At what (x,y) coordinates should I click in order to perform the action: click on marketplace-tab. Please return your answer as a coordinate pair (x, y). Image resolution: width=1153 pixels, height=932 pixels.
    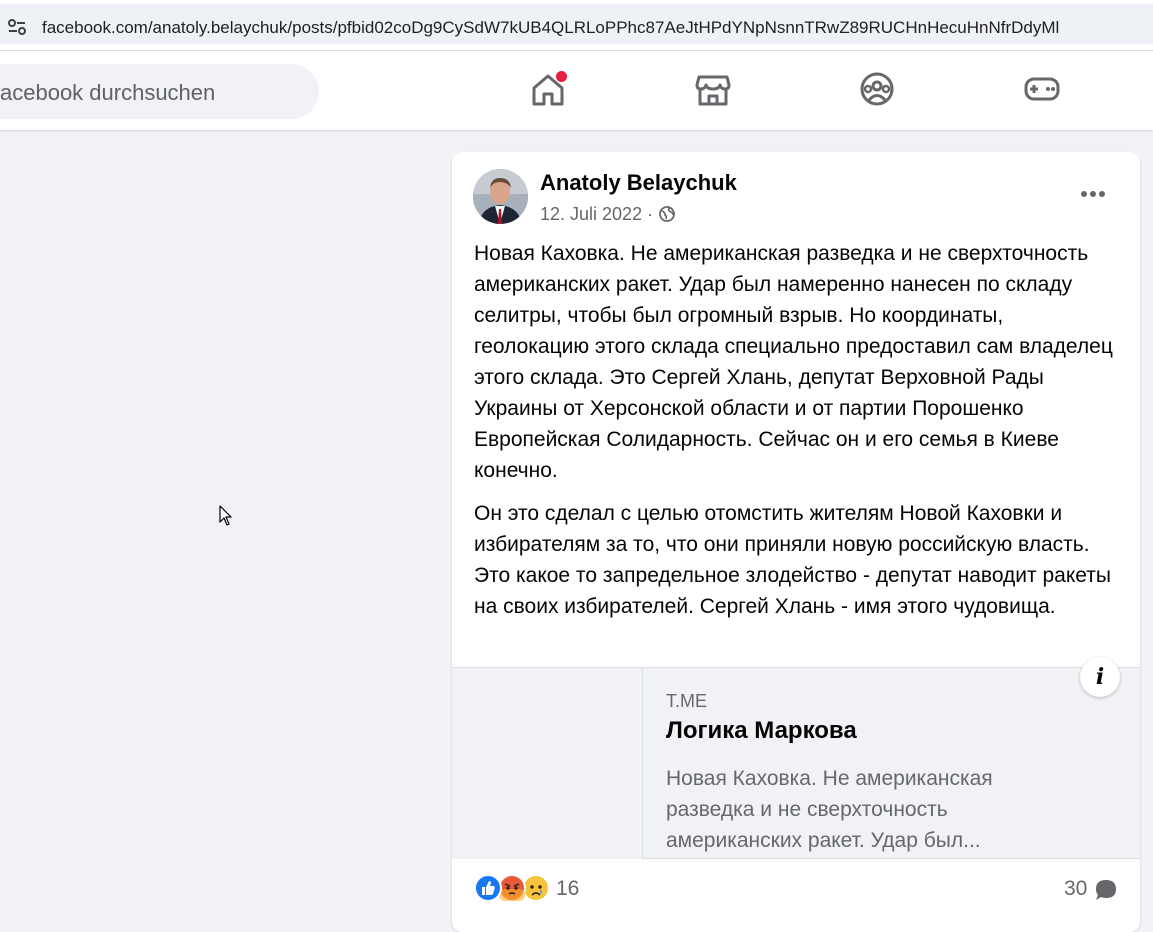
    Looking at the image, I should click on (713, 89).